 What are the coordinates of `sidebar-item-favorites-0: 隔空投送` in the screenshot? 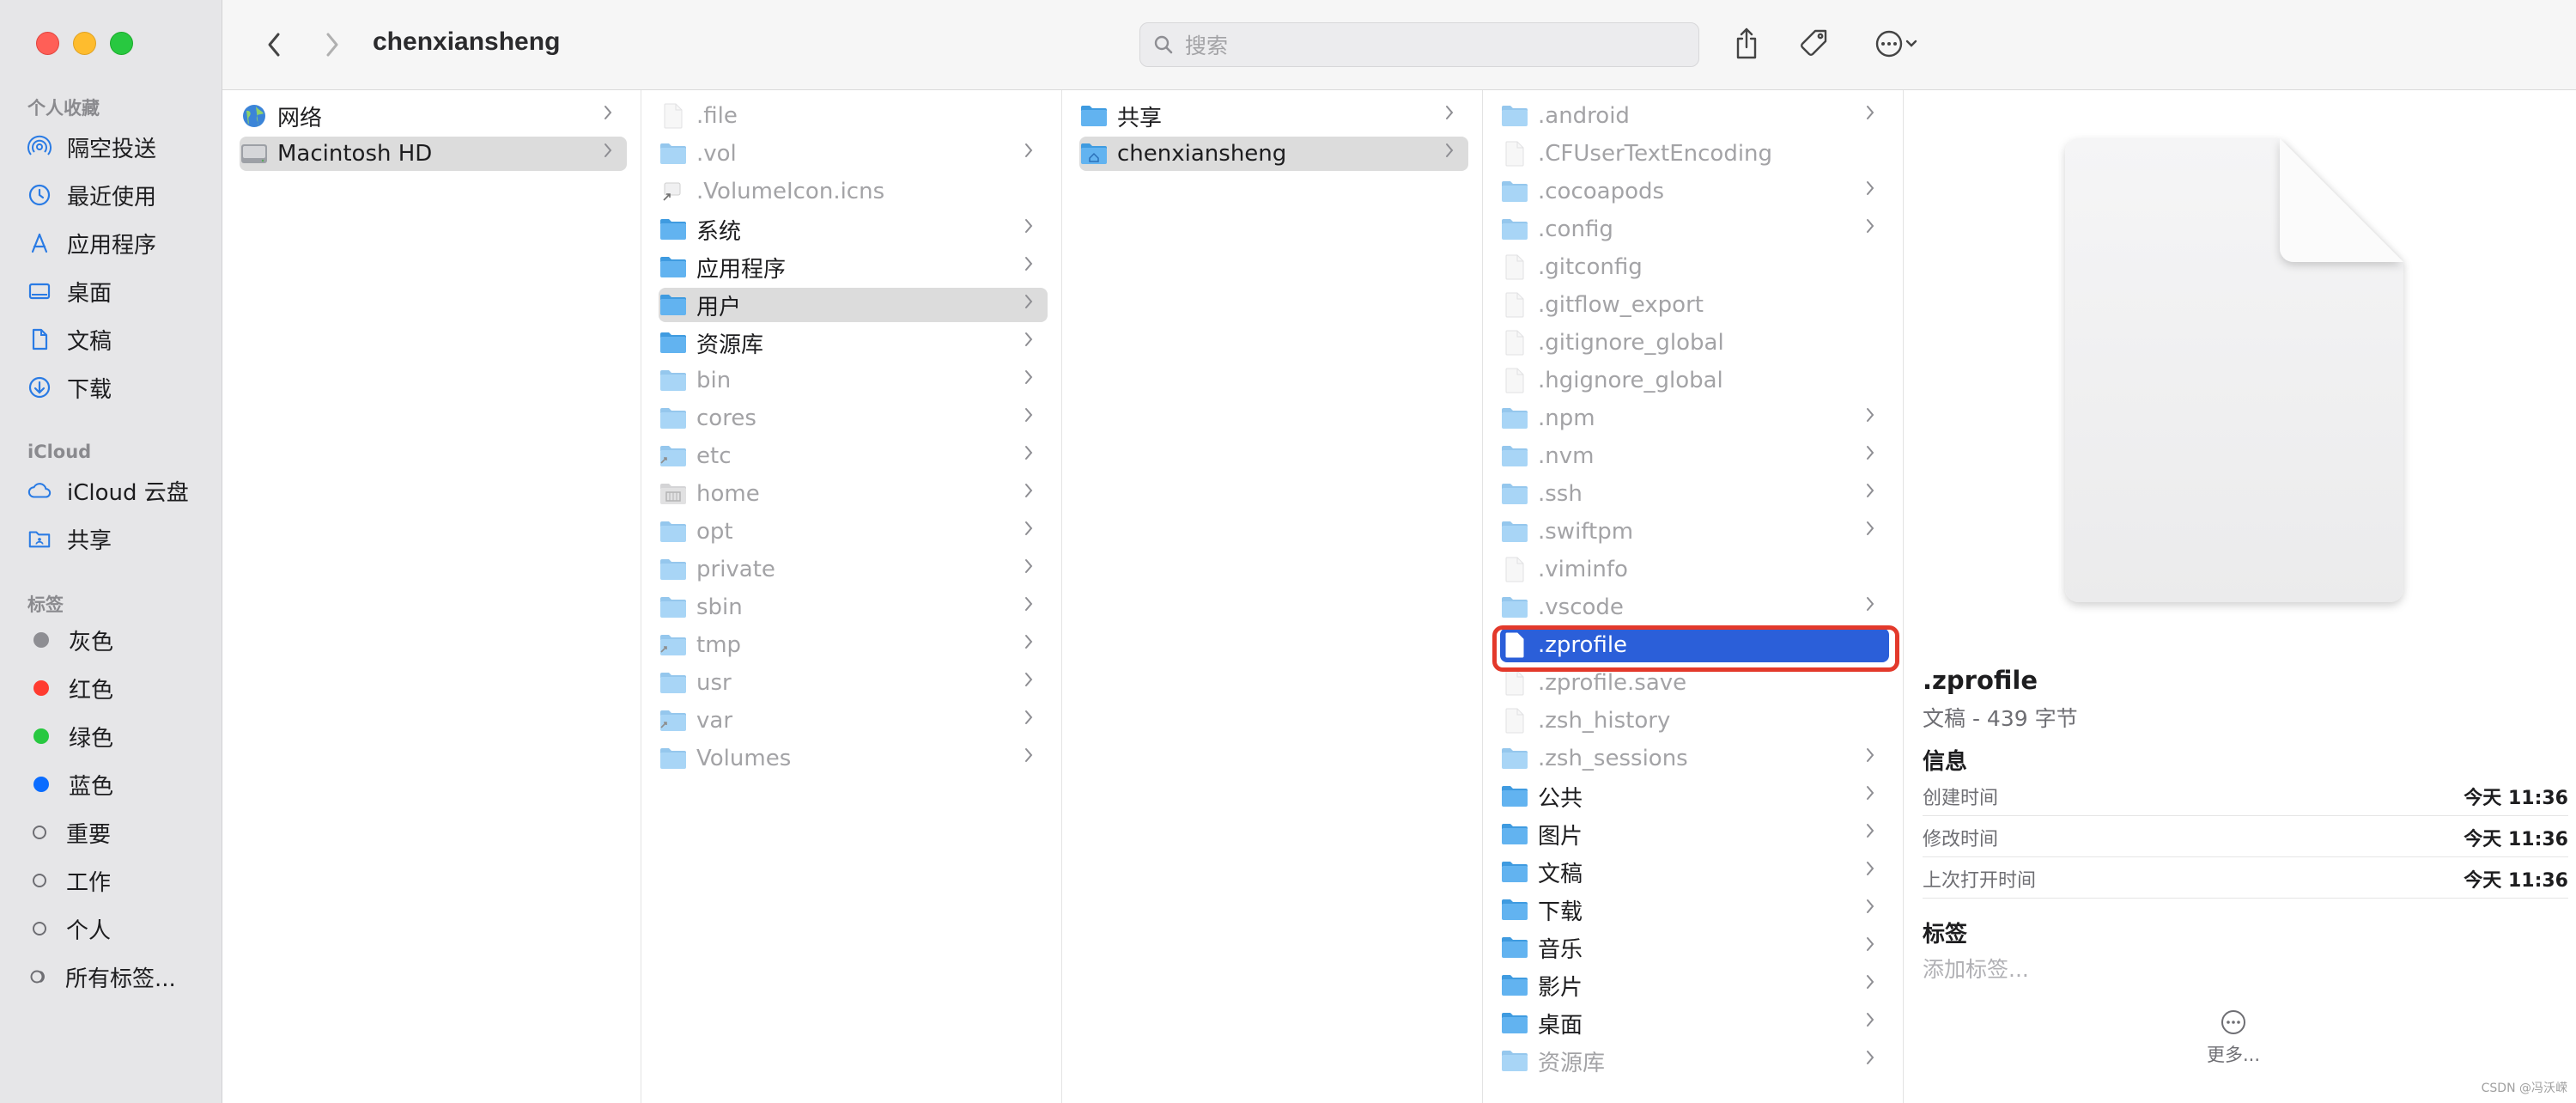 It's located at (120, 147).